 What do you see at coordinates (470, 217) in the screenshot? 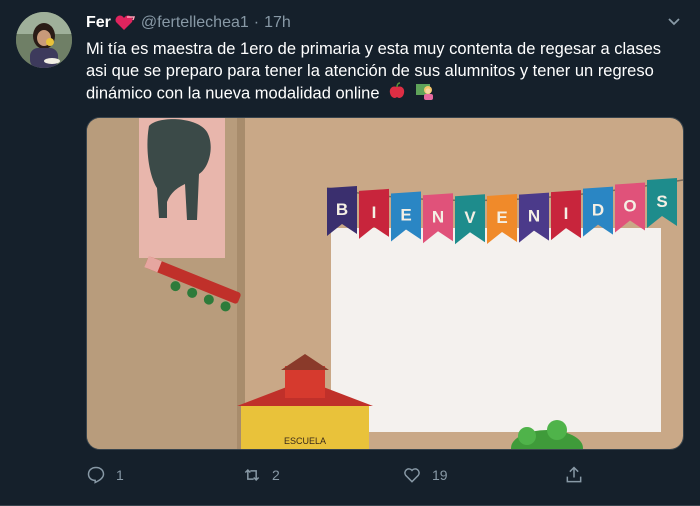
I see `banner-letter: V` at bounding box center [470, 217].